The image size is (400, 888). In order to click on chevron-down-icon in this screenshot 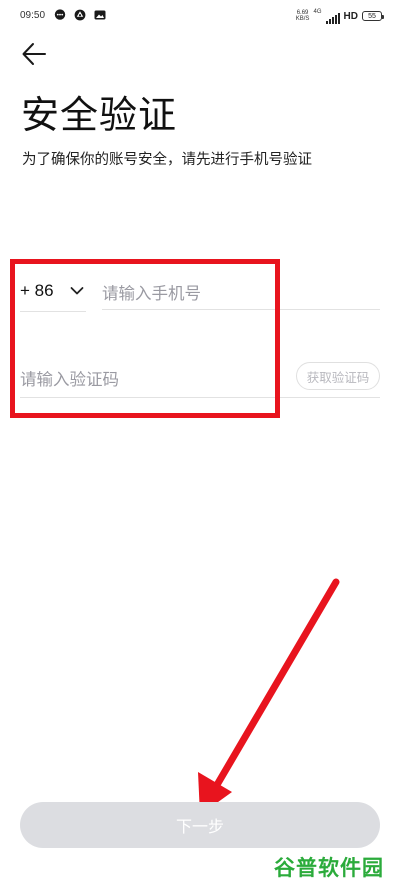, I will do `click(77, 291)`.